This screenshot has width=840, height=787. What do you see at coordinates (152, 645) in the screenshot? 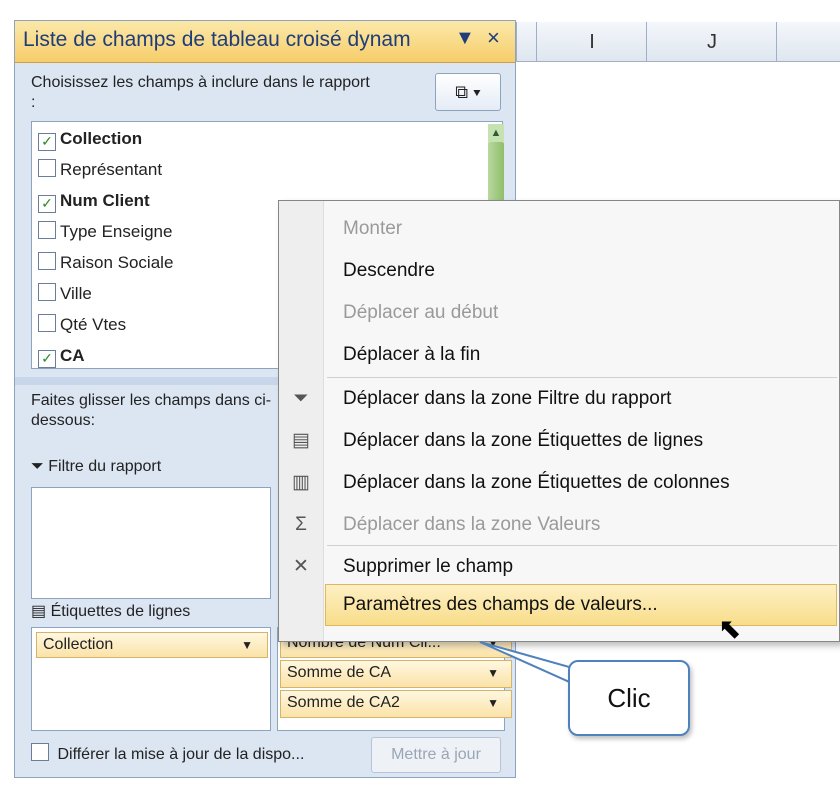
I see `field-chip-collection: Collection ▼` at bounding box center [152, 645].